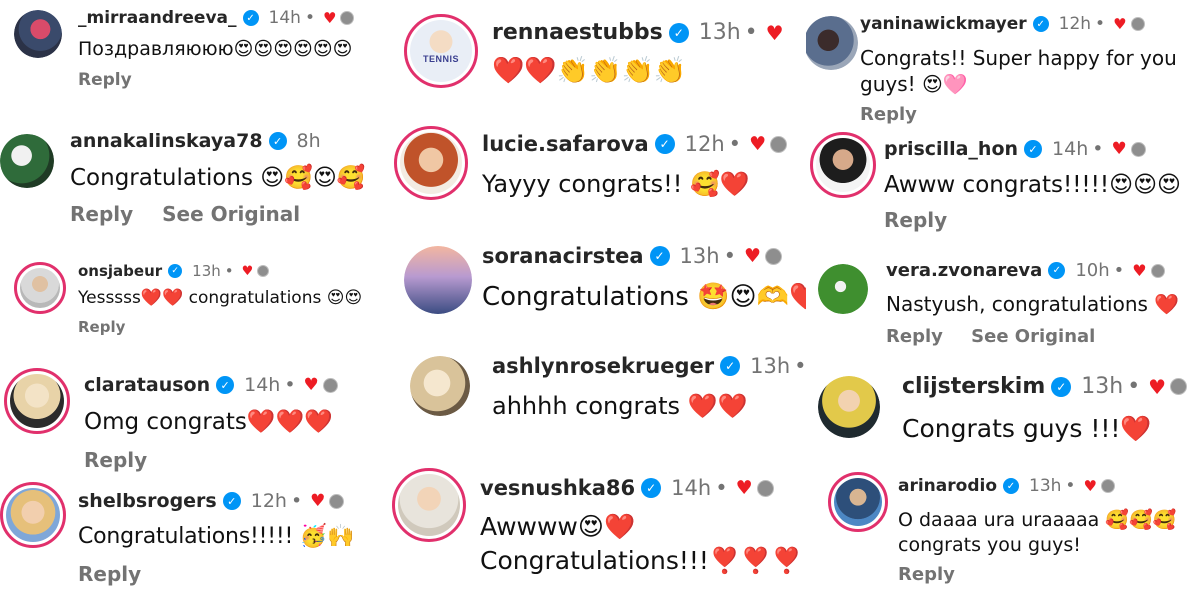 Image resolution: width=1200 pixels, height=600 pixels. What do you see at coordinates (943, 24) in the screenshot?
I see `username: yaninawickmayer` at bounding box center [943, 24].